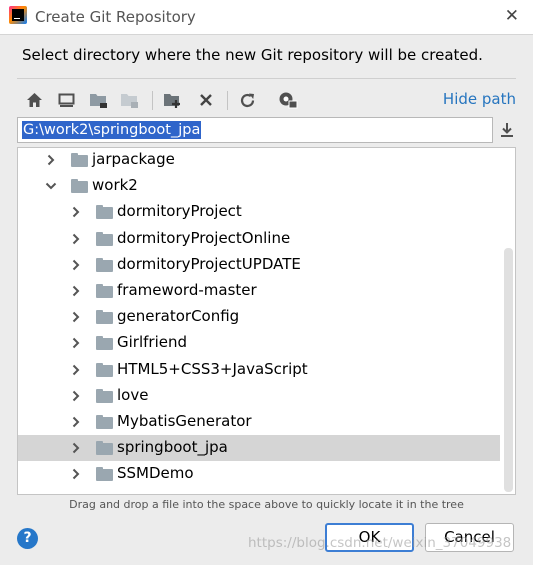 The width and height of the screenshot is (533, 565). What do you see at coordinates (259, 474) in the screenshot?
I see `tree-row: SSMDemo` at bounding box center [259, 474].